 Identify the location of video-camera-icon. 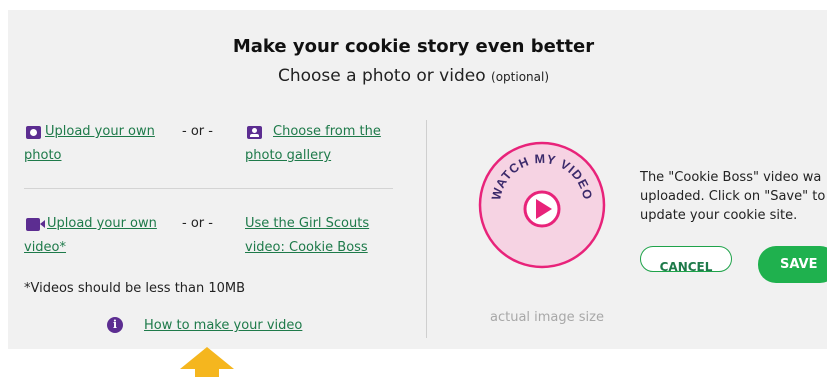
(35, 224).